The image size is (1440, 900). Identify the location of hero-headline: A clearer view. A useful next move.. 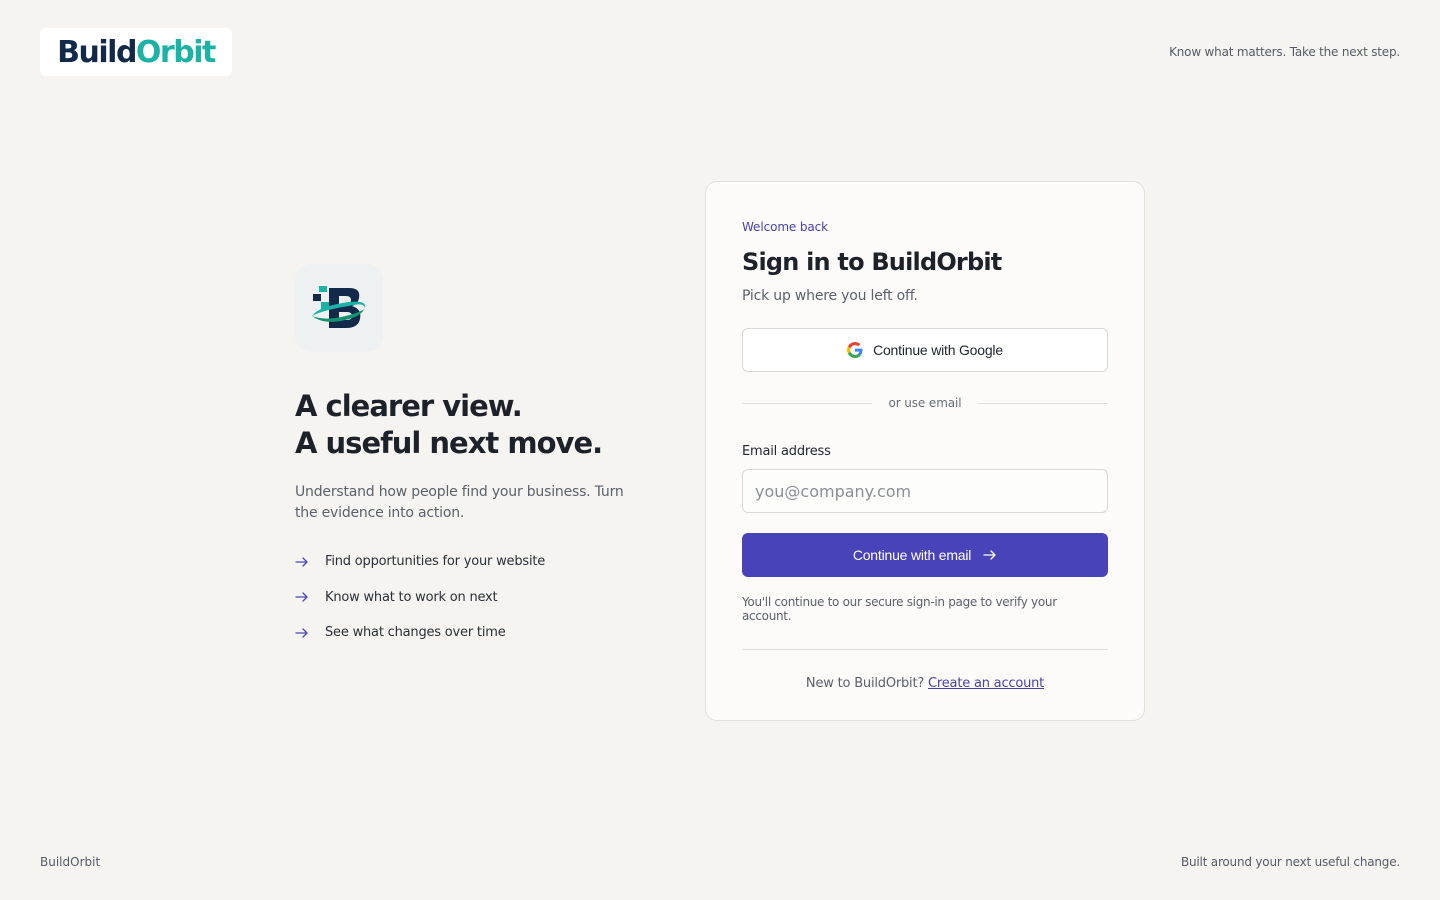
(465, 425).